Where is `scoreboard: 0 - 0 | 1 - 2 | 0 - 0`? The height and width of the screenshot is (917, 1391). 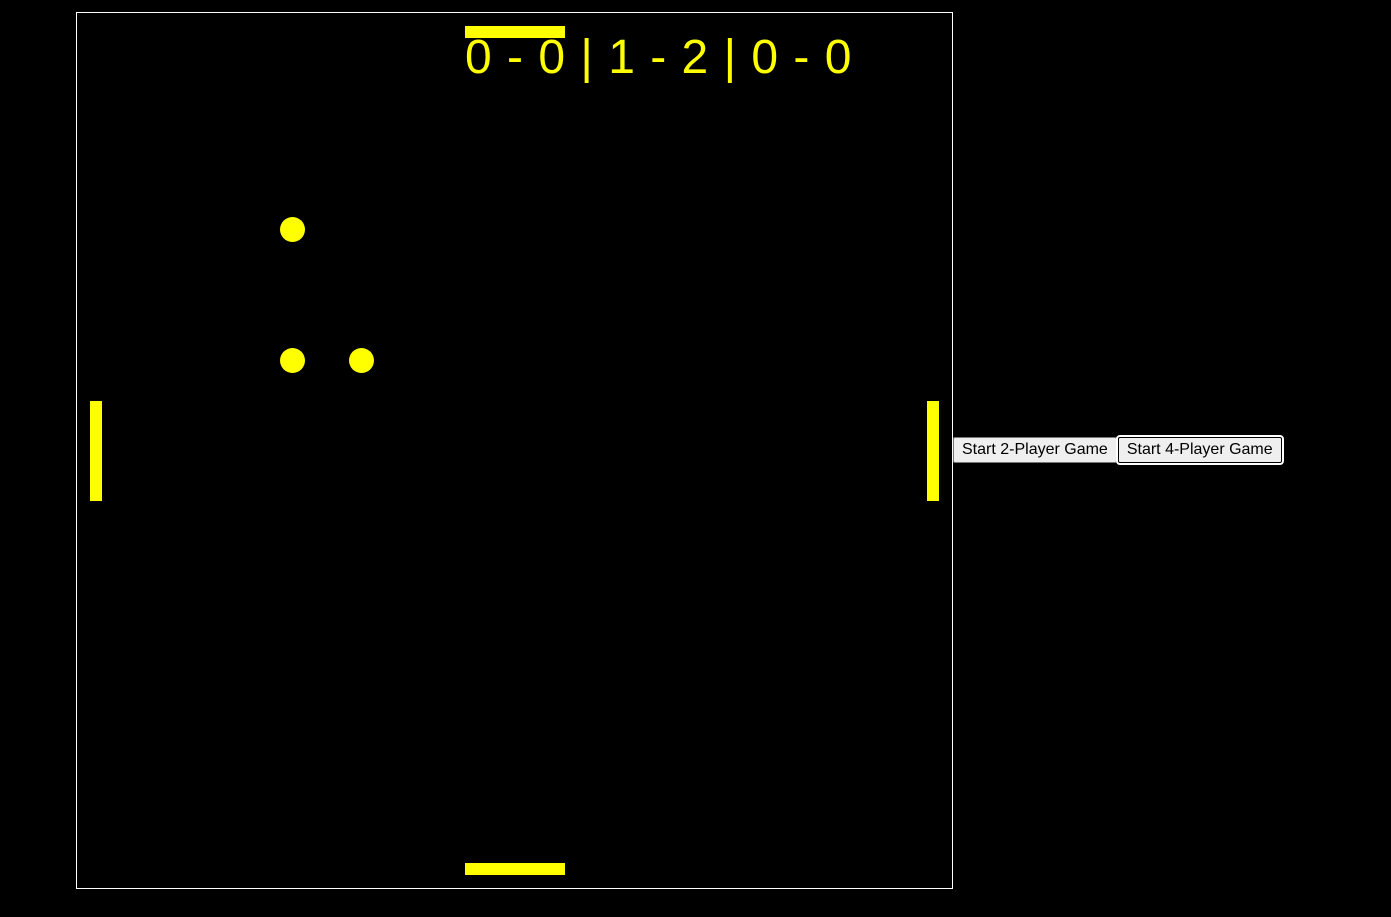 scoreboard: 0 - 0 | 1 - 2 | 0 - 0 is located at coordinates (659, 57).